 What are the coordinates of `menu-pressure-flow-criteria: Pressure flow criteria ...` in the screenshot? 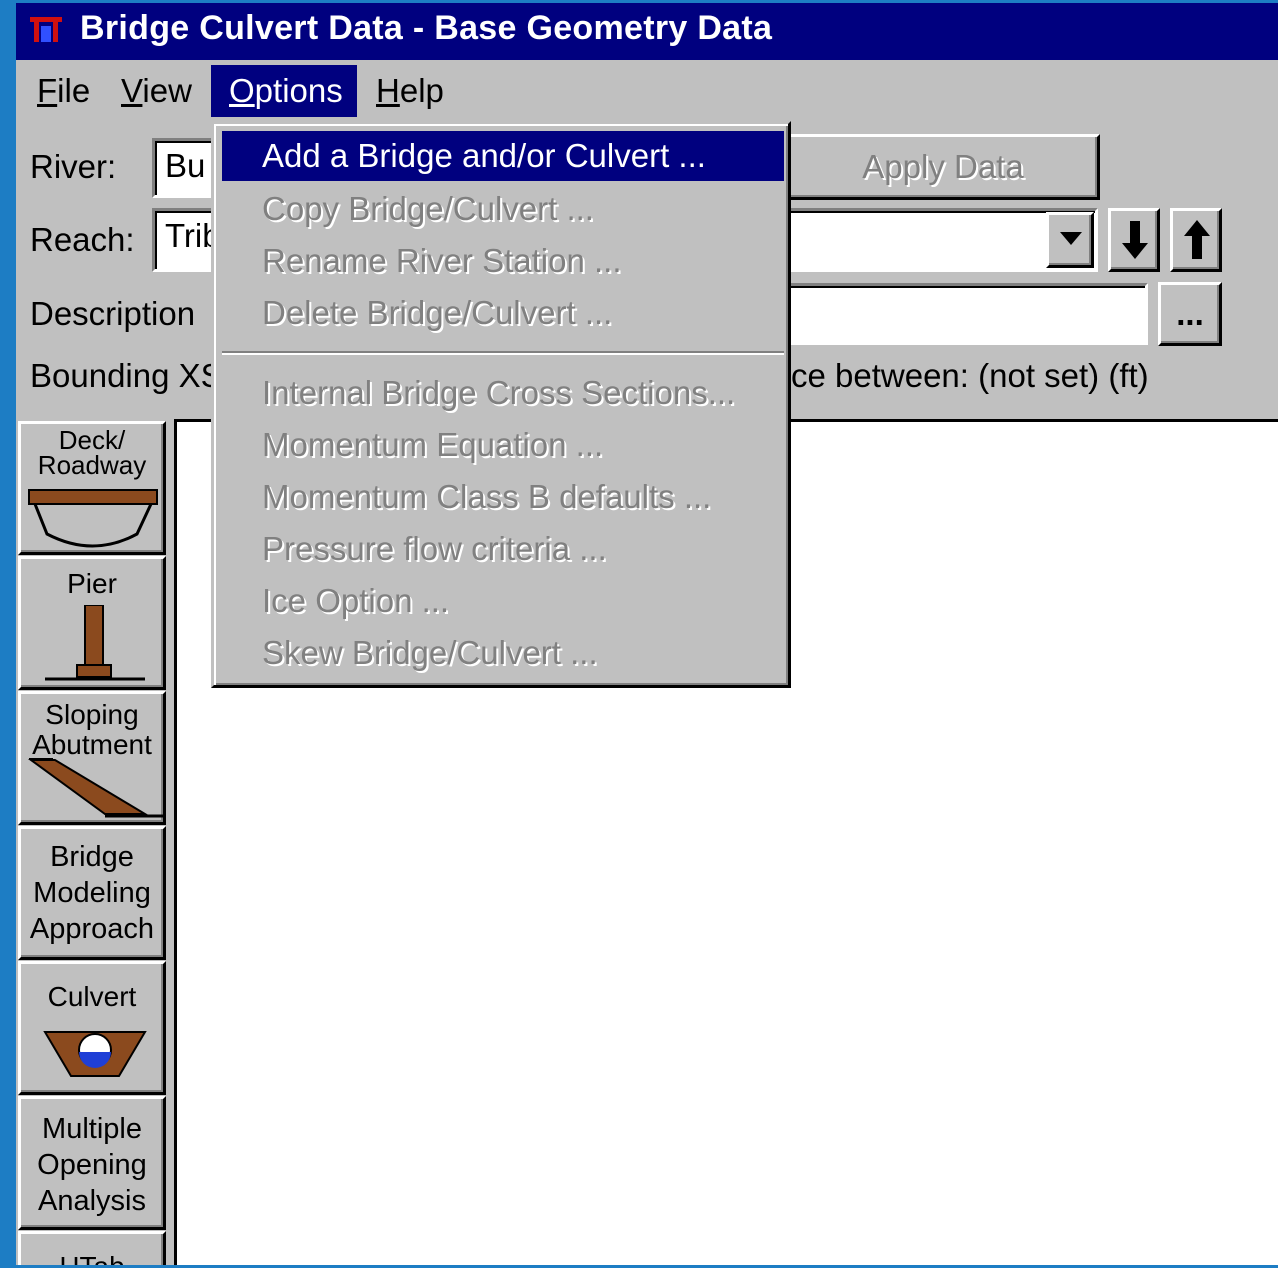 It's located at (503, 549).